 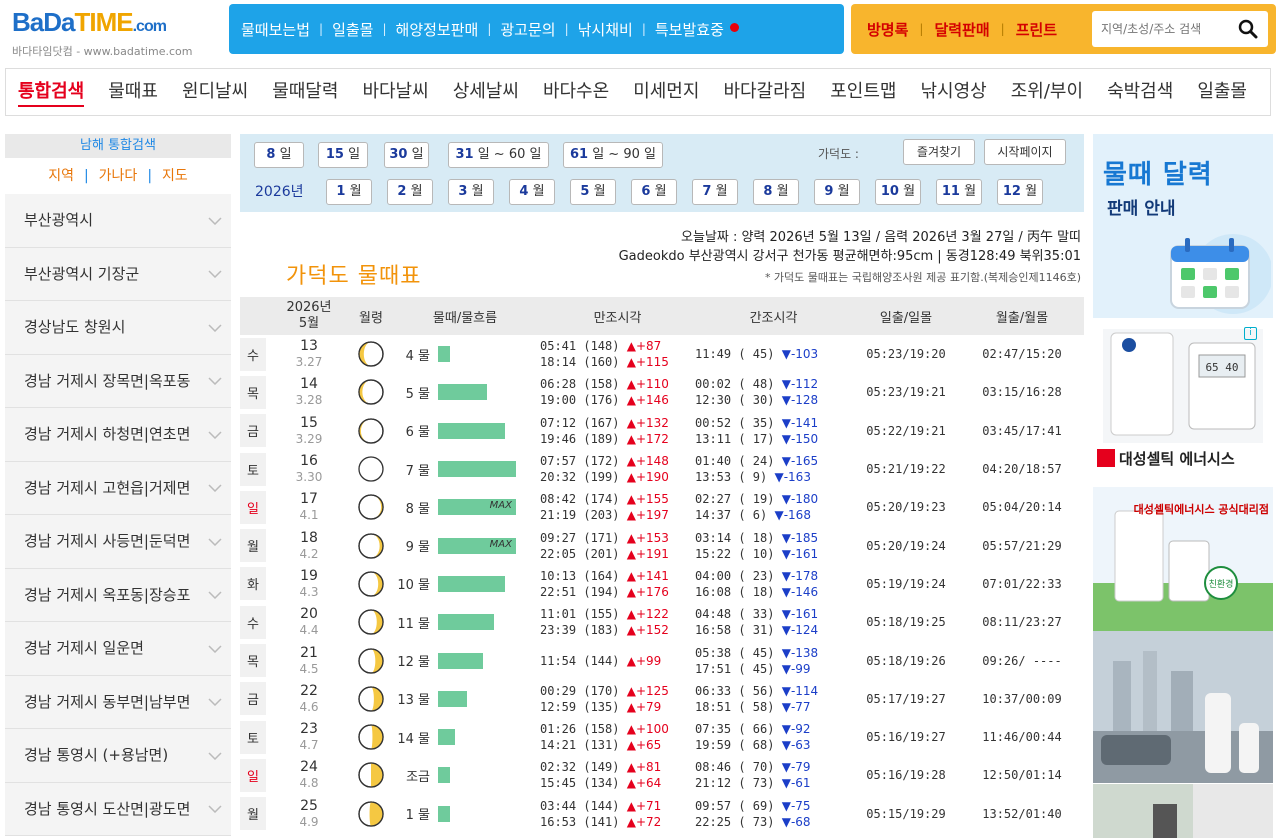 What do you see at coordinates (118, 221) in the screenshot?
I see `sidebar-region-item: 부산광역시` at bounding box center [118, 221].